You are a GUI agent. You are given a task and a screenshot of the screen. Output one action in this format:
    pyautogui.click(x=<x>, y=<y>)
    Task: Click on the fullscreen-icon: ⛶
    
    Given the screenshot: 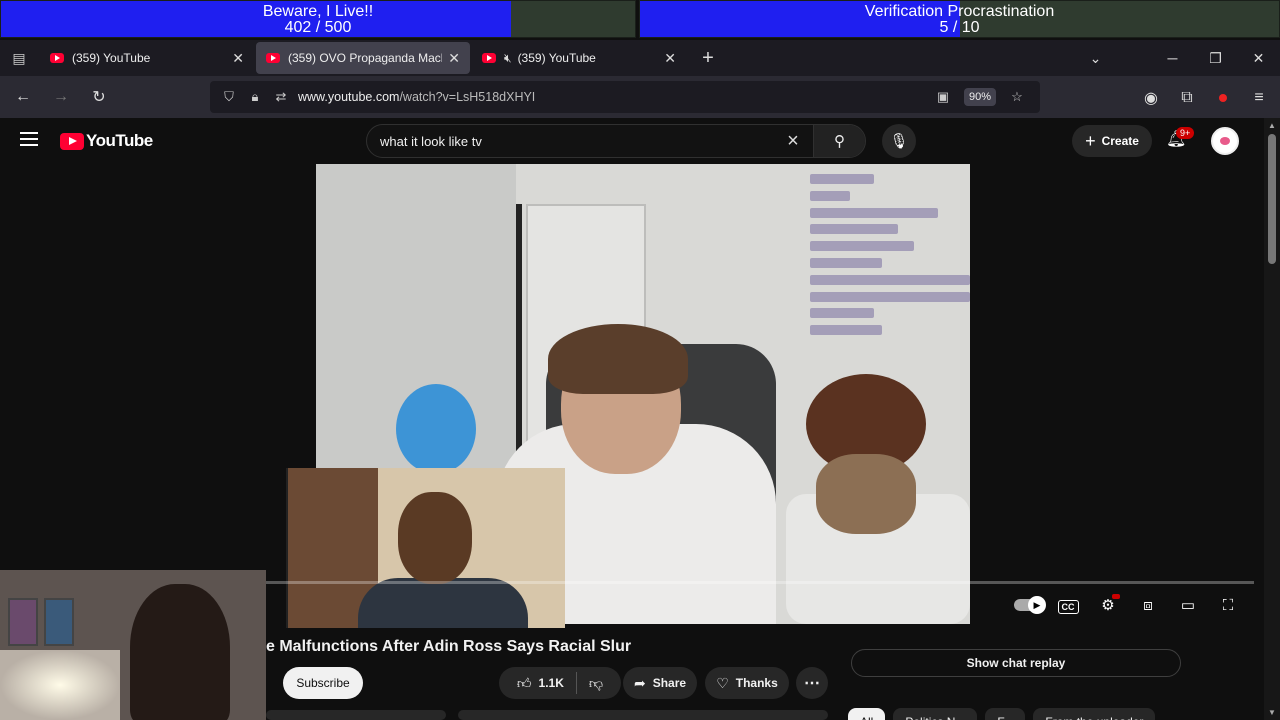 What is the action you would take?
    pyautogui.click(x=1228, y=605)
    